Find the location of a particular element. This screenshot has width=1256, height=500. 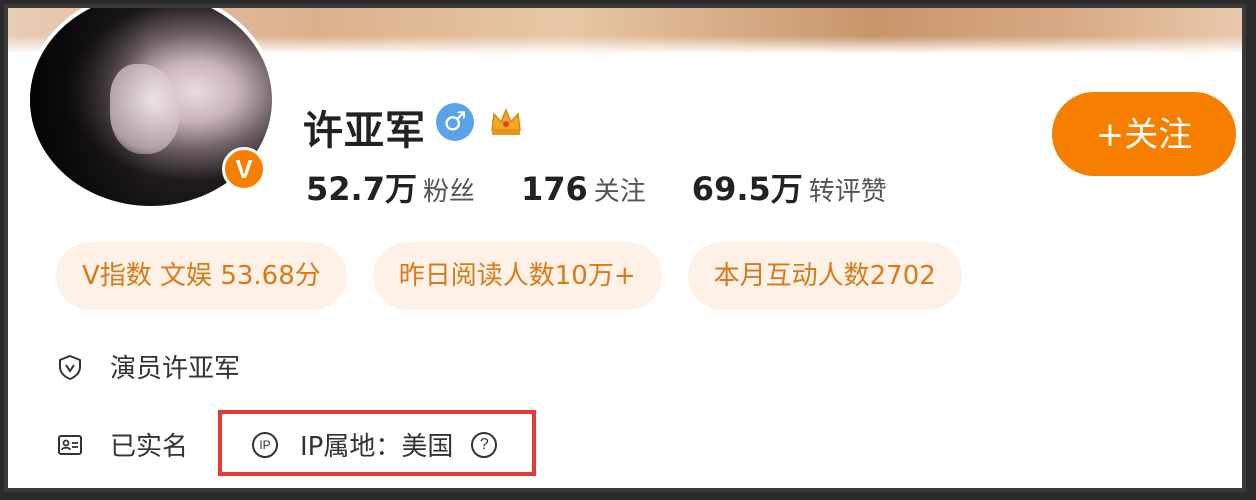

stats-bar: 52.7万 粉丝 176 关注 69.5万 转评赞 is located at coordinates (596, 187).